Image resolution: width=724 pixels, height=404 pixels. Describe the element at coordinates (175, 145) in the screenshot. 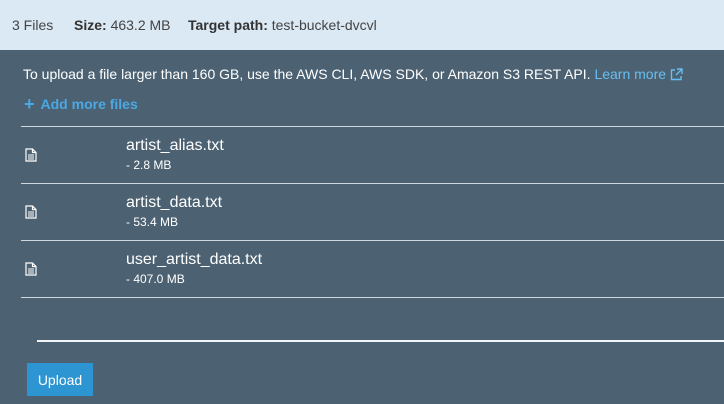

I see `file-name: artist_alias.txt` at that location.